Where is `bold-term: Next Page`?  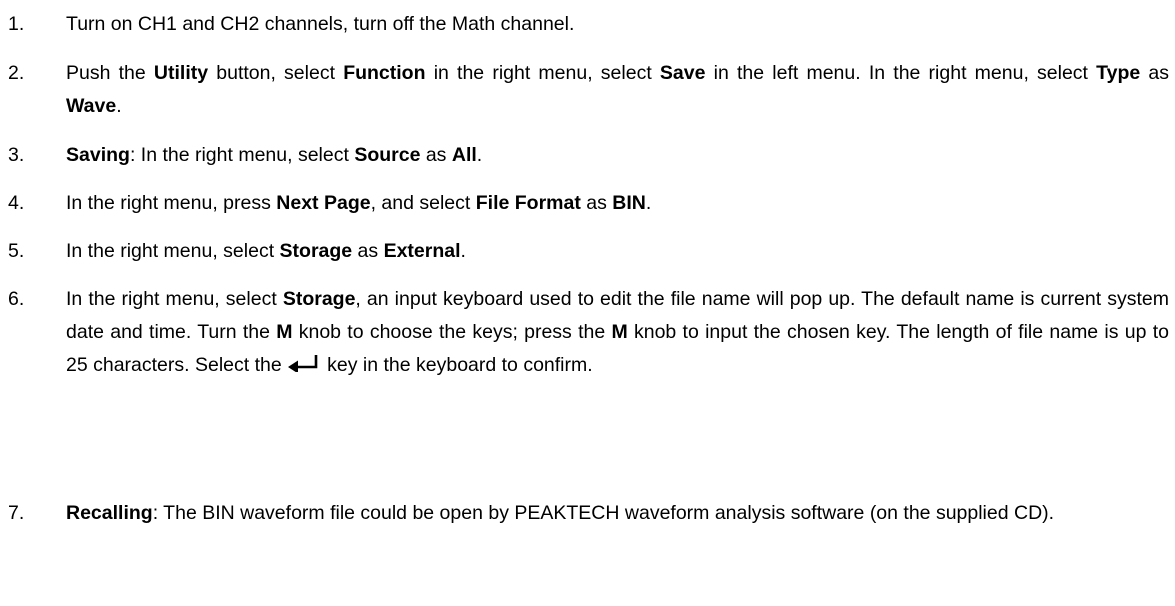
bold-term: Next Page is located at coordinates (323, 203).